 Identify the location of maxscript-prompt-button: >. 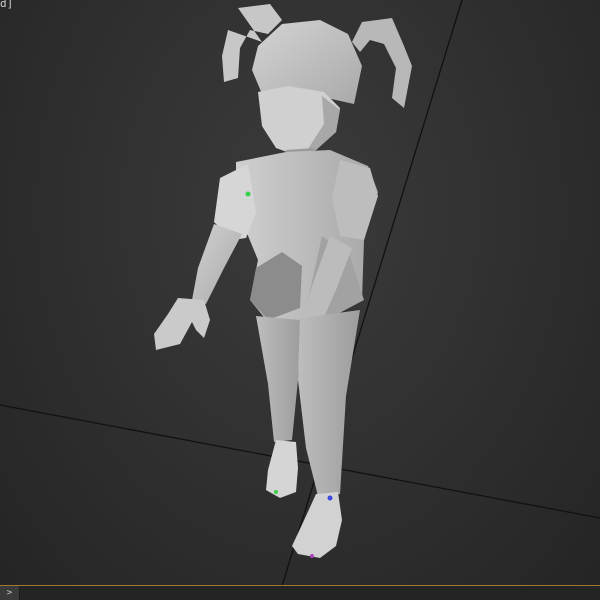
(10, 593).